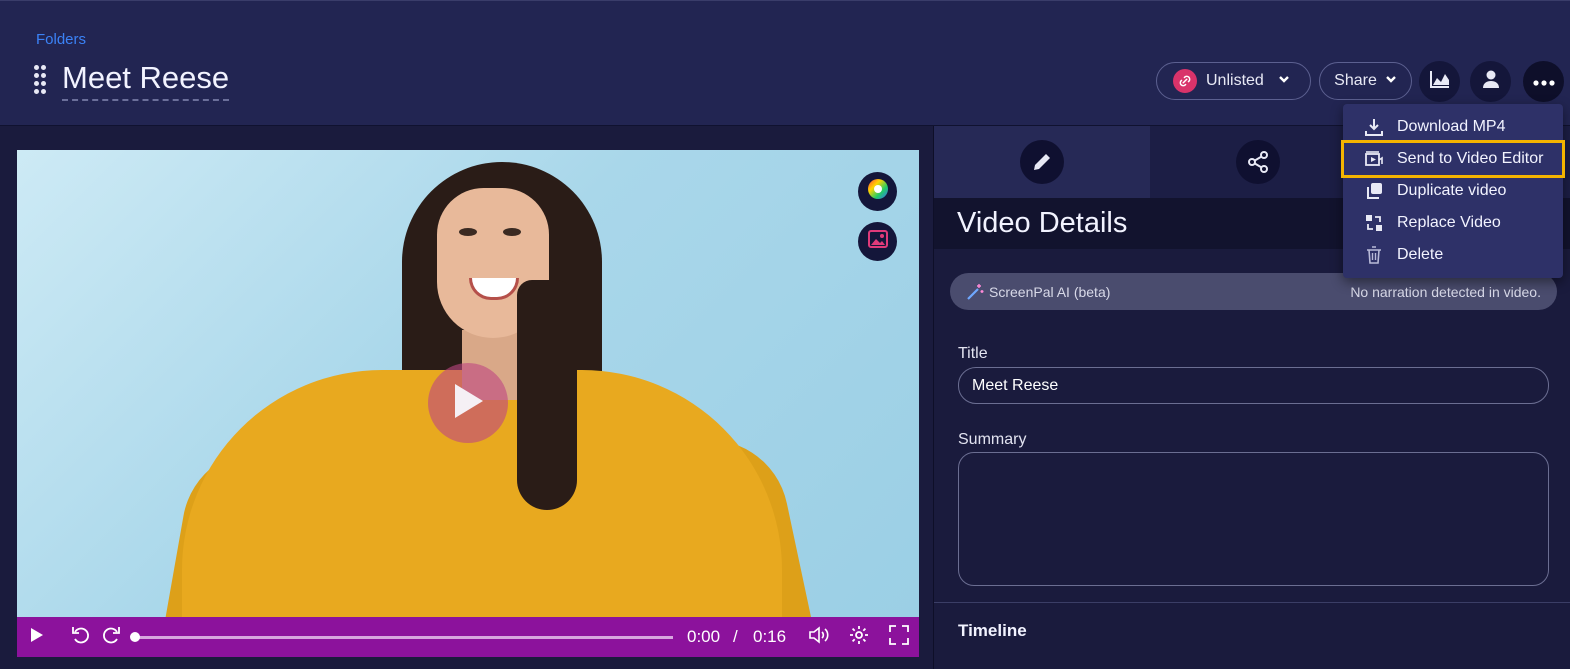 This screenshot has width=1570, height=669. I want to click on play-button, so click(37, 637).